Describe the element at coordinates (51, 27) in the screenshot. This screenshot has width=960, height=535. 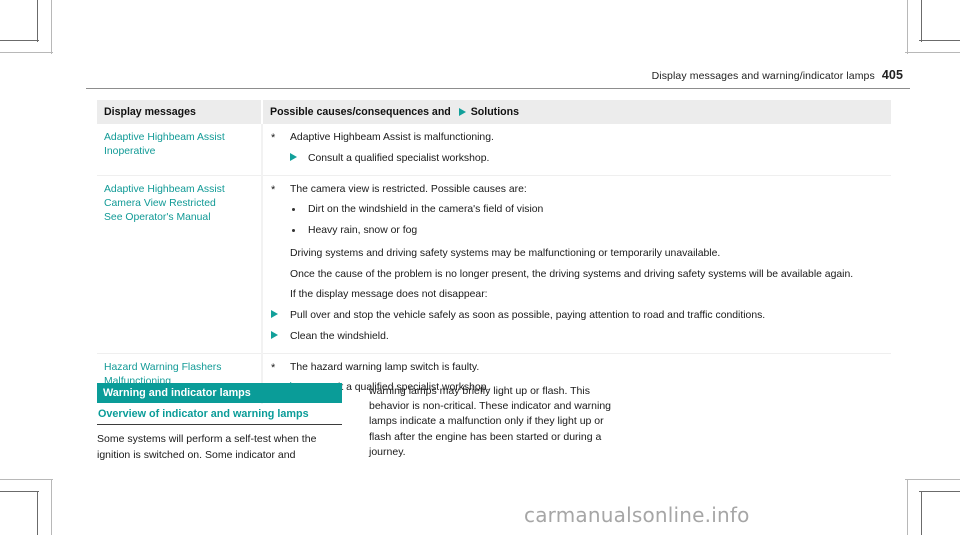
I see `crop-mark-top-left-vertical-inner` at that location.